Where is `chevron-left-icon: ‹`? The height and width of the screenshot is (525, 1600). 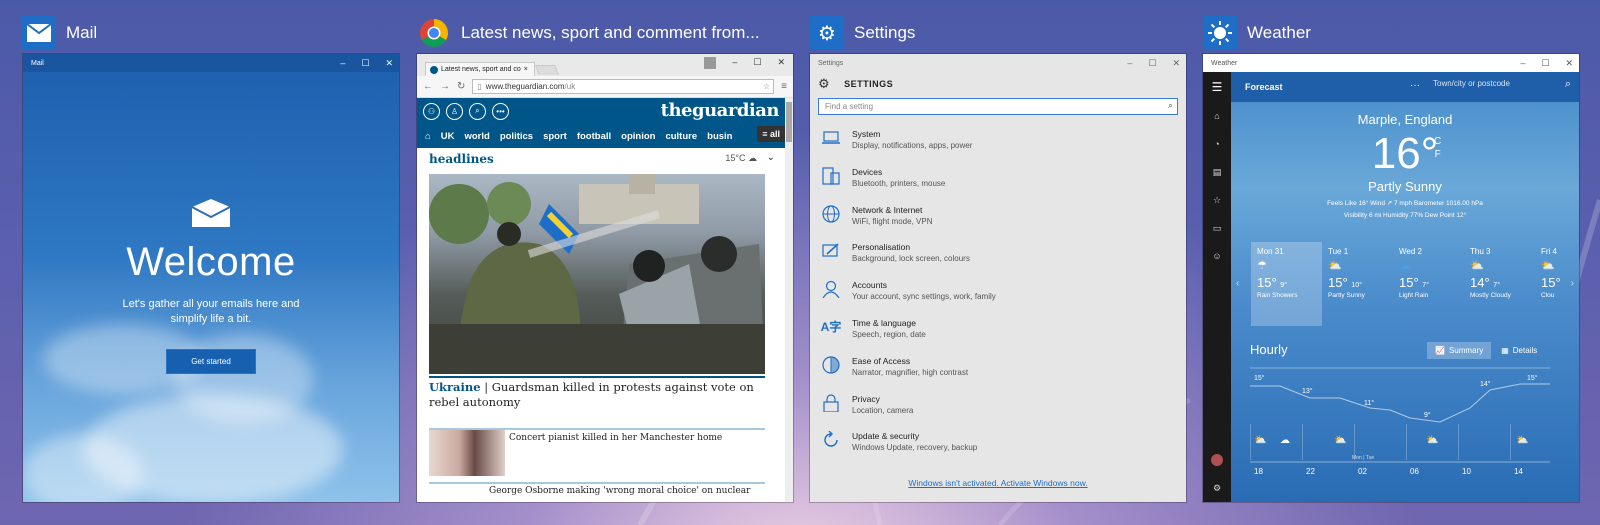 chevron-left-icon: ‹ is located at coordinates (1237, 283).